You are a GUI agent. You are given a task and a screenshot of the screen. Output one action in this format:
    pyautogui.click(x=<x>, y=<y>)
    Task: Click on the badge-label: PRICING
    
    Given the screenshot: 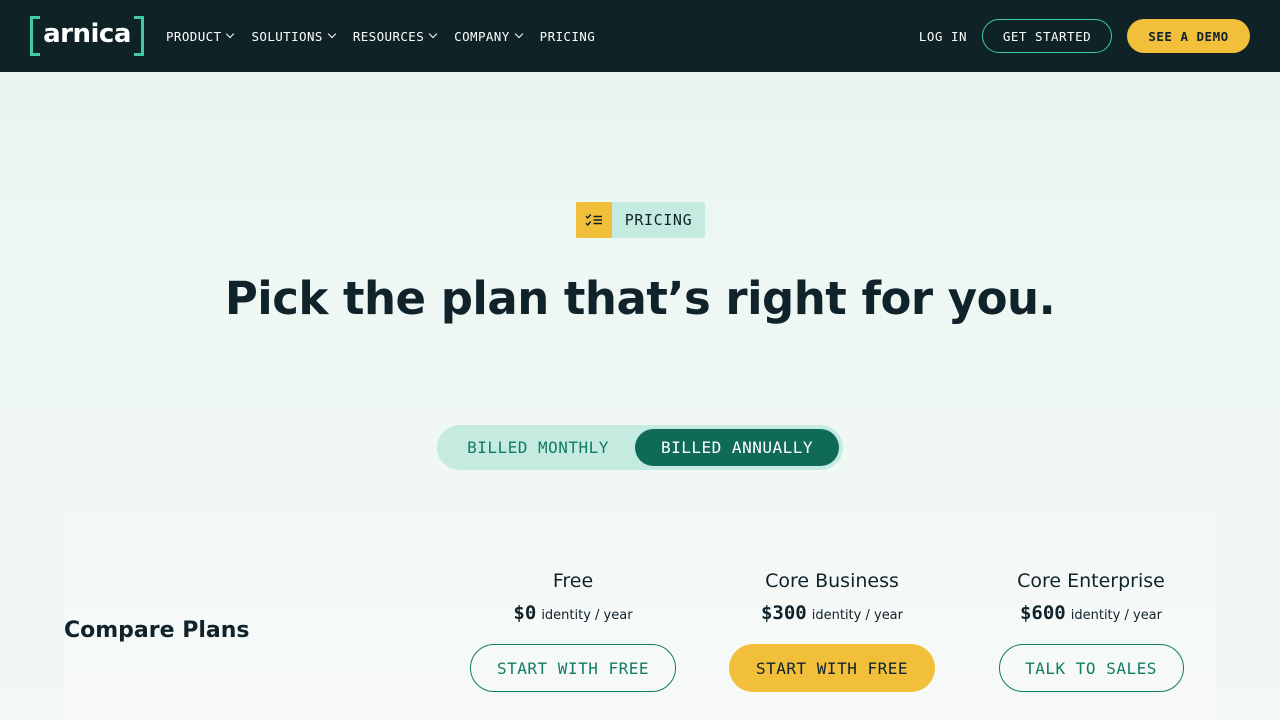 What is the action you would take?
    pyautogui.click(x=658, y=220)
    